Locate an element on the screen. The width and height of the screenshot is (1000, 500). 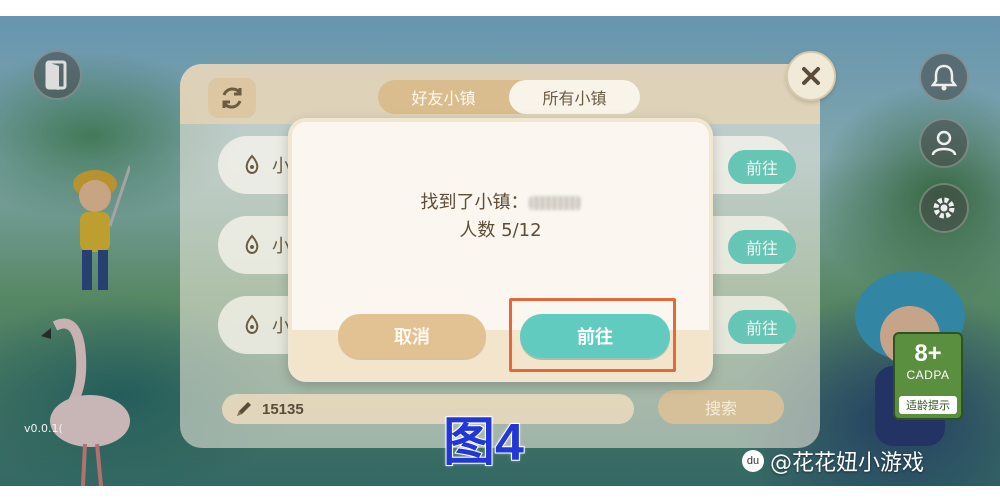
town-tabs: 好友小镇 所有小镇 is located at coordinates (509, 97).